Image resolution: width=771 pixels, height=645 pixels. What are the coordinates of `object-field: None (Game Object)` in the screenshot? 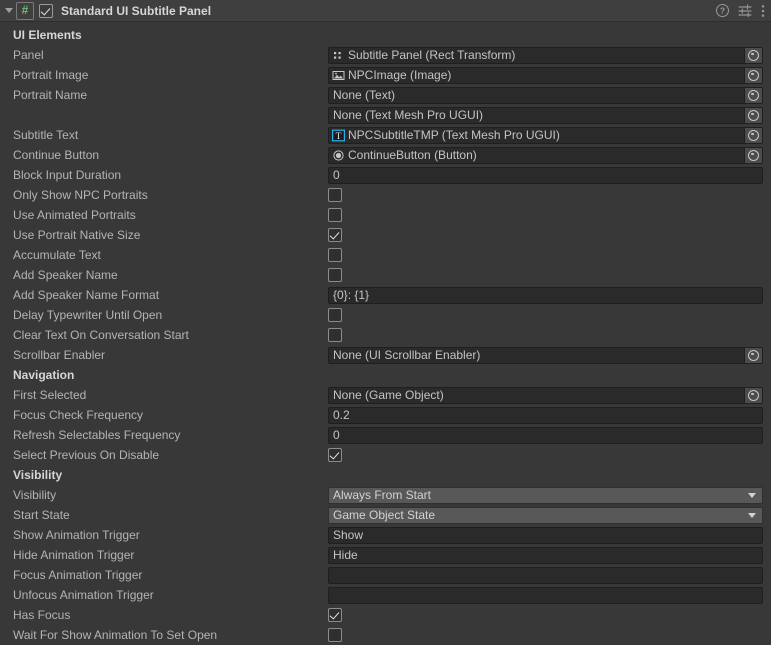 It's located at (545, 395).